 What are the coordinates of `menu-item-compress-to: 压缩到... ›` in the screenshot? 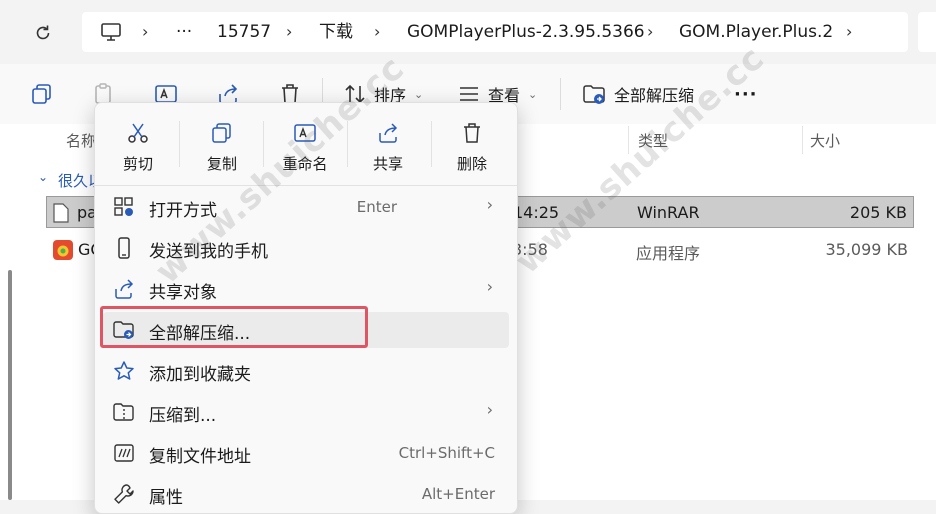 It's located at (306, 412).